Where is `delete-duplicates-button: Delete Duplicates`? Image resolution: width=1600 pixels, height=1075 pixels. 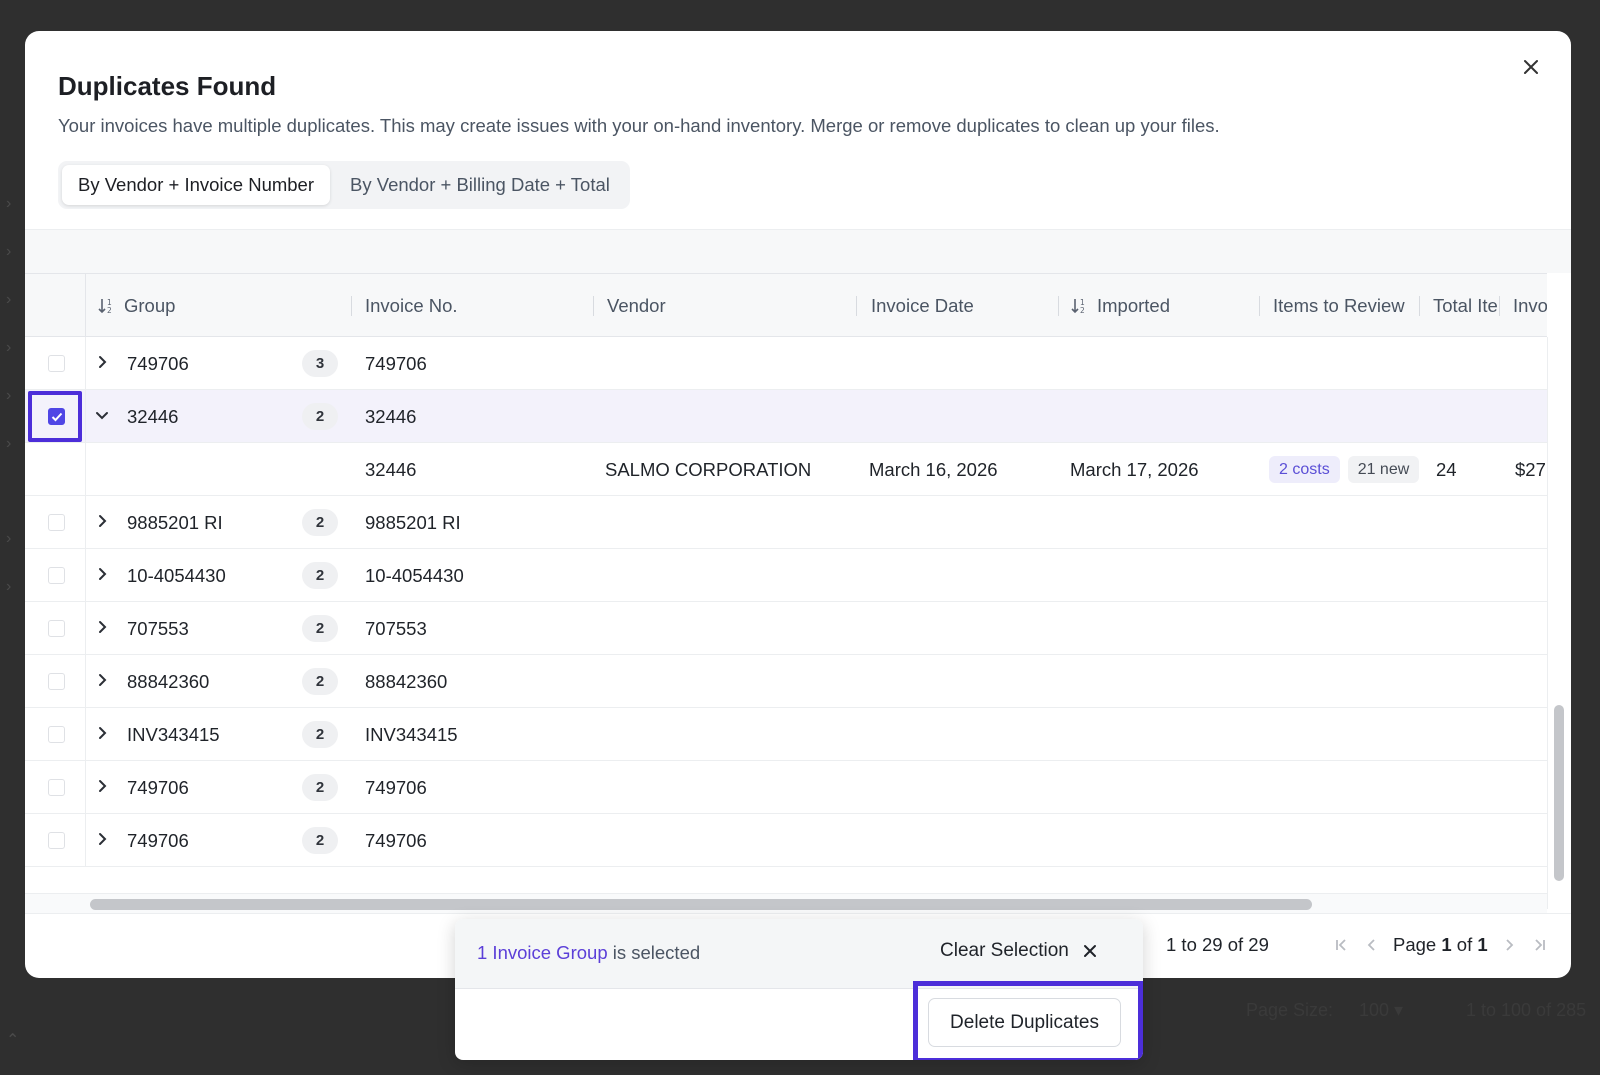 delete-duplicates-button: Delete Duplicates is located at coordinates (1024, 1022).